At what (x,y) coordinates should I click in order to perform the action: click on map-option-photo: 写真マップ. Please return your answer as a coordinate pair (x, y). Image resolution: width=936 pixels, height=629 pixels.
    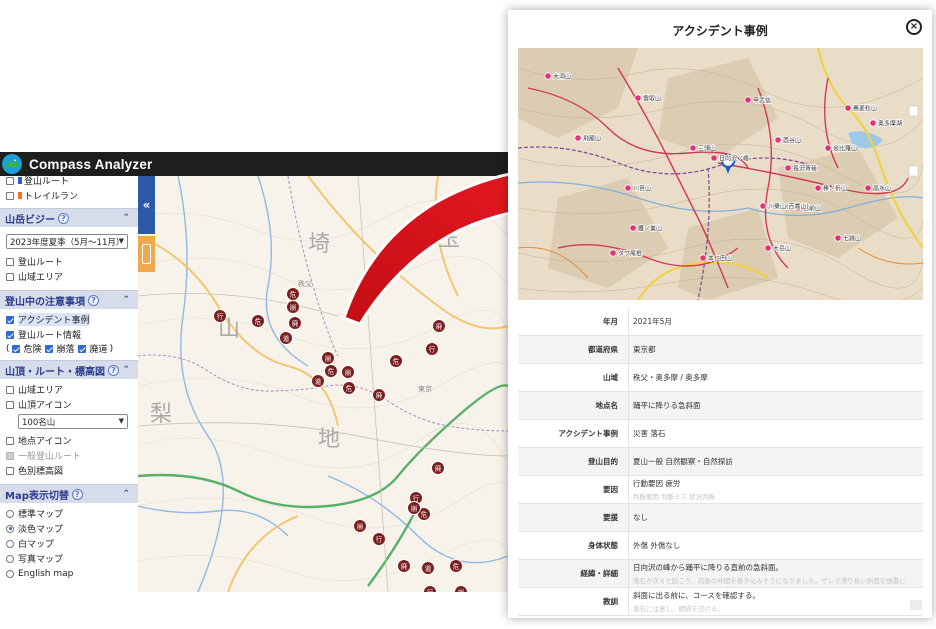
    Looking at the image, I should click on (34, 558).